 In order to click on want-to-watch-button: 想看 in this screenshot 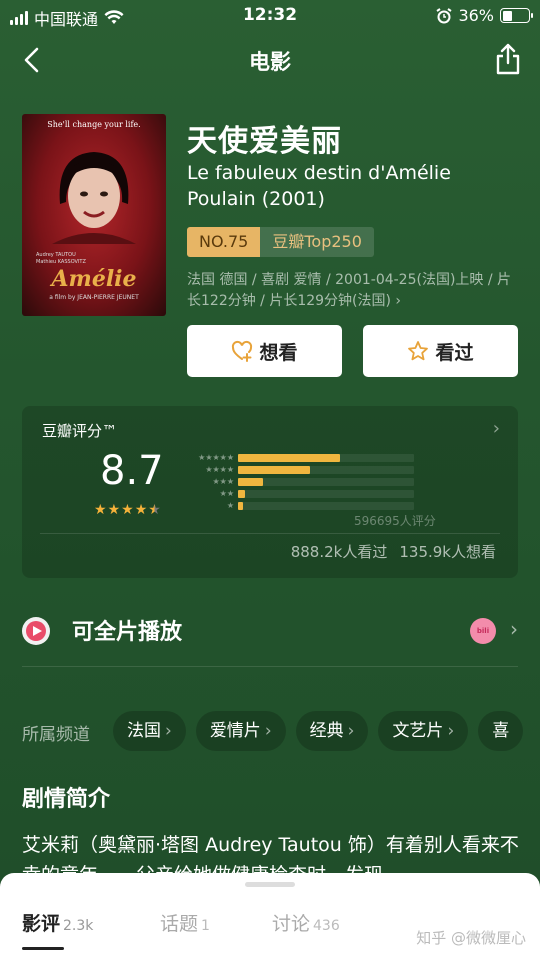, I will do `click(264, 351)`.